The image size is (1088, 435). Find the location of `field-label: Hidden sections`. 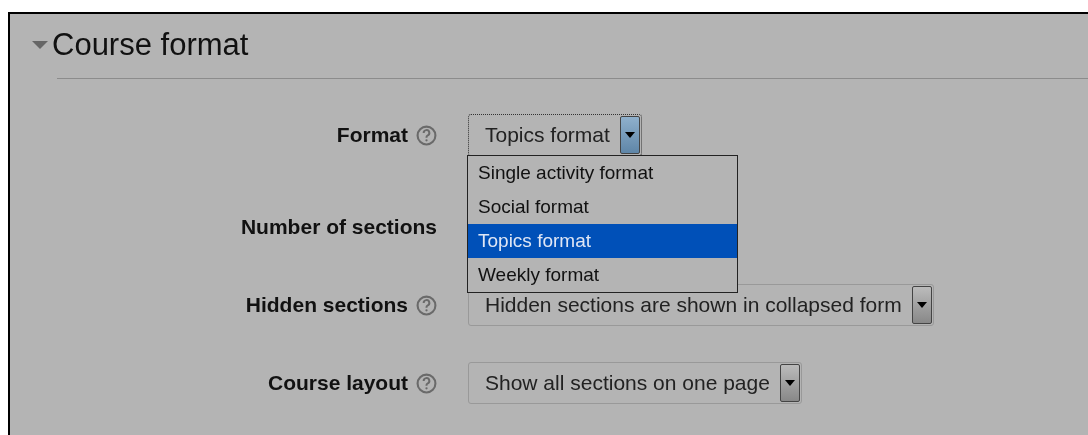

field-label: Hidden sections is located at coordinates (326, 305).